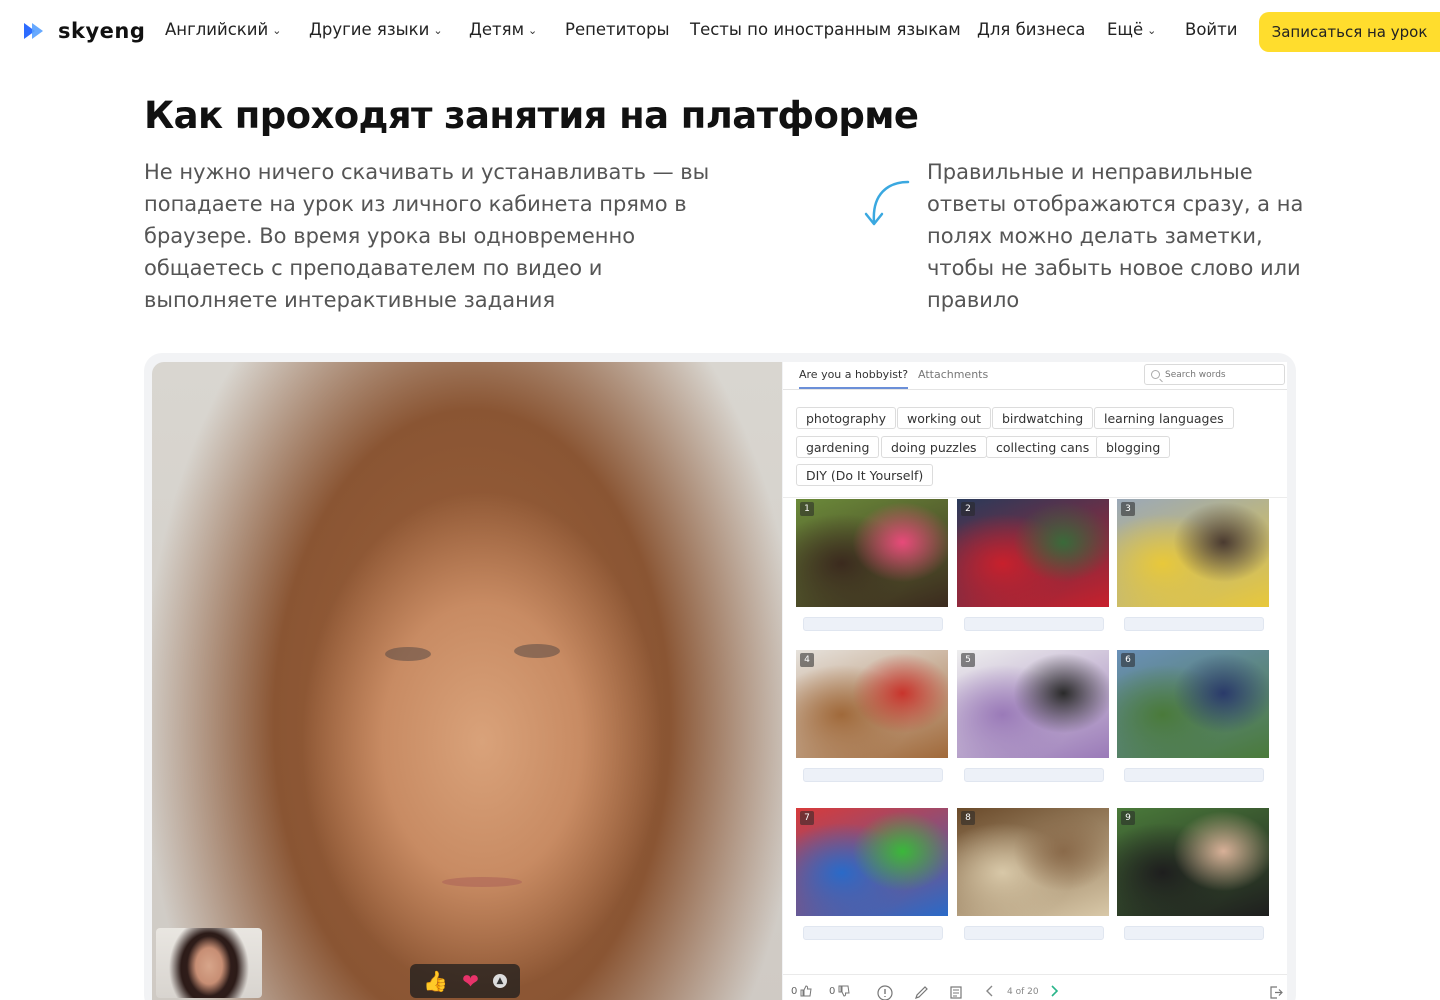 The width and height of the screenshot is (1440, 1000). What do you see at coordinates (944, 418) in the screenshot?
I see `word-chip: working out` at bounding box center [944, 418].